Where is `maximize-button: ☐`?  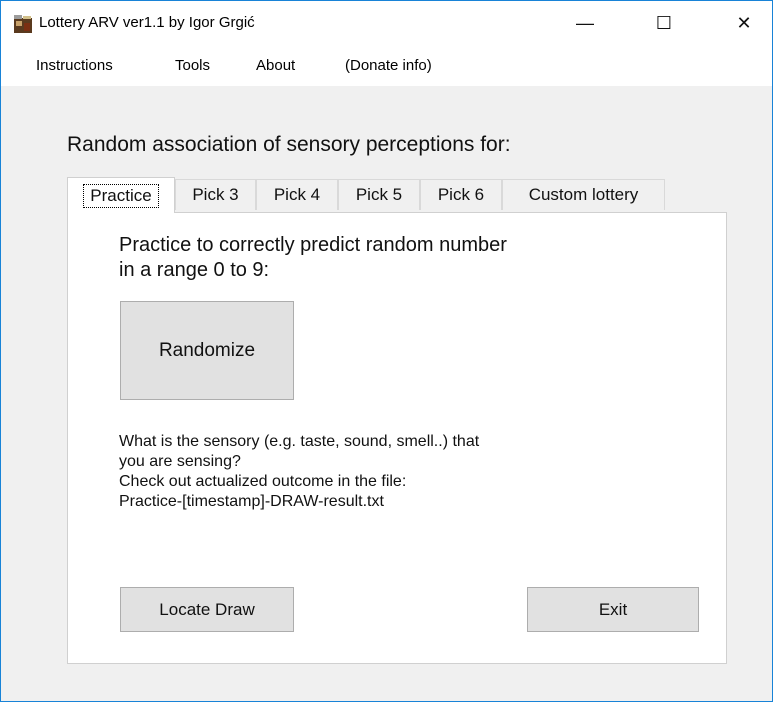 maximize-button: ☐ is located at coordinates (664, 23).